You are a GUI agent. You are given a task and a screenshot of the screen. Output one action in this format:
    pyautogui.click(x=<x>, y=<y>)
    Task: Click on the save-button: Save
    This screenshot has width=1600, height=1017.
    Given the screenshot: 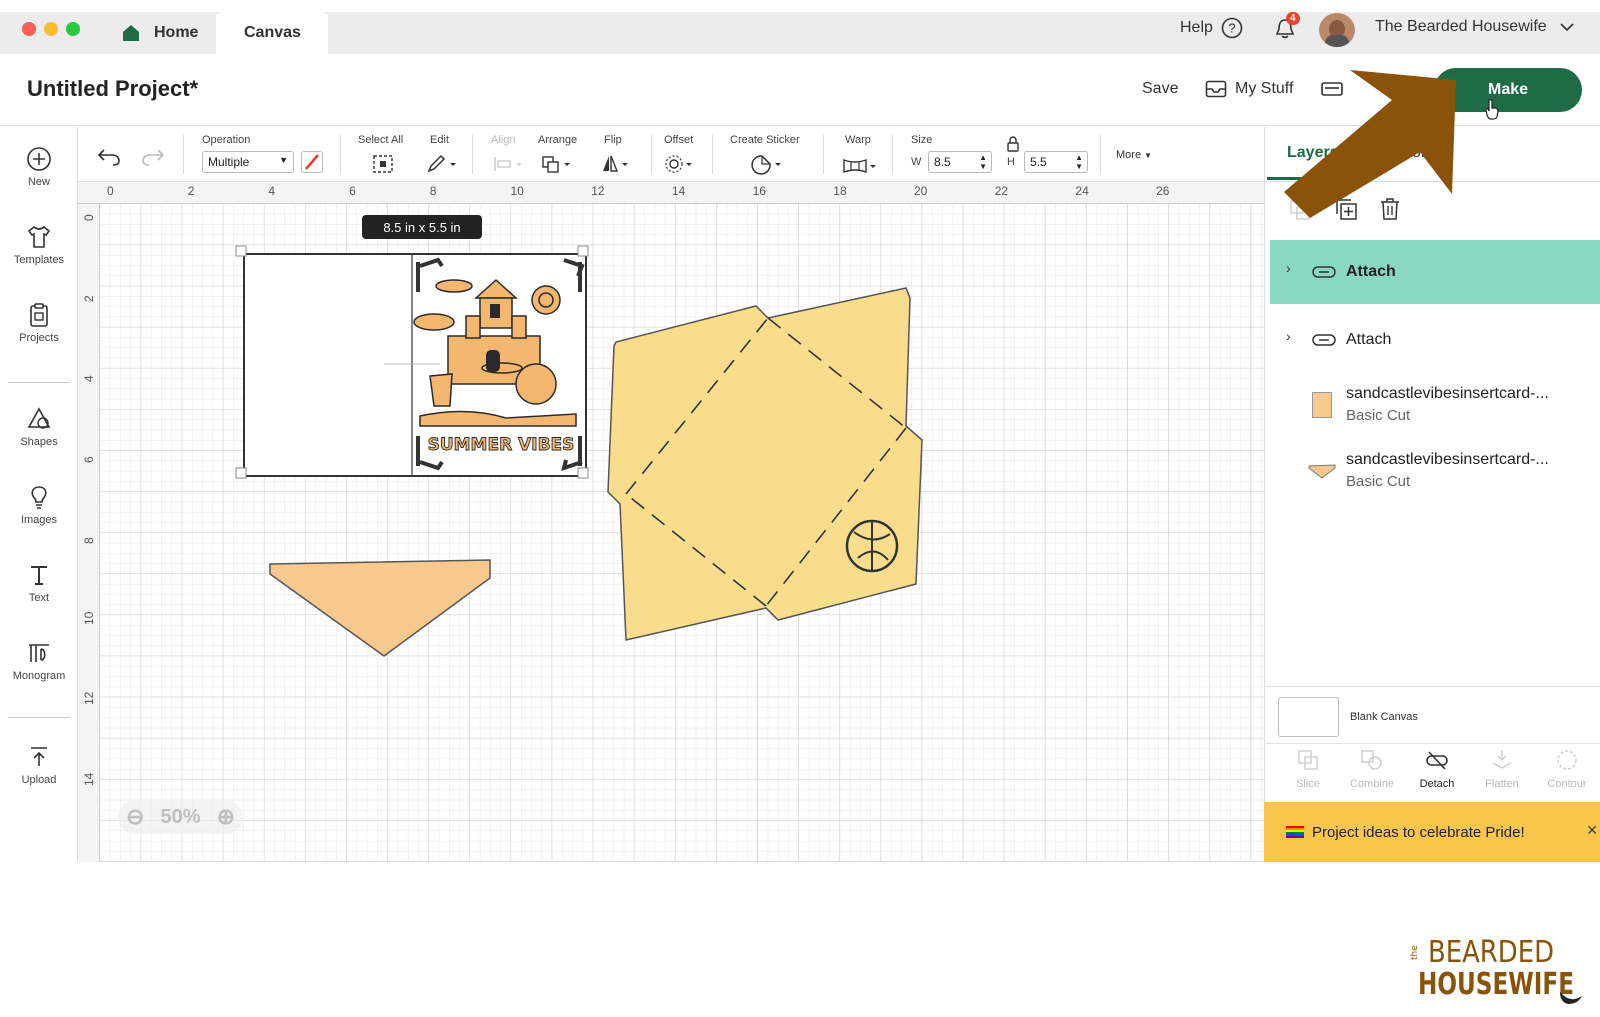 What is the action you would take?
    pyautogui.click(x=1160, y=89)
    